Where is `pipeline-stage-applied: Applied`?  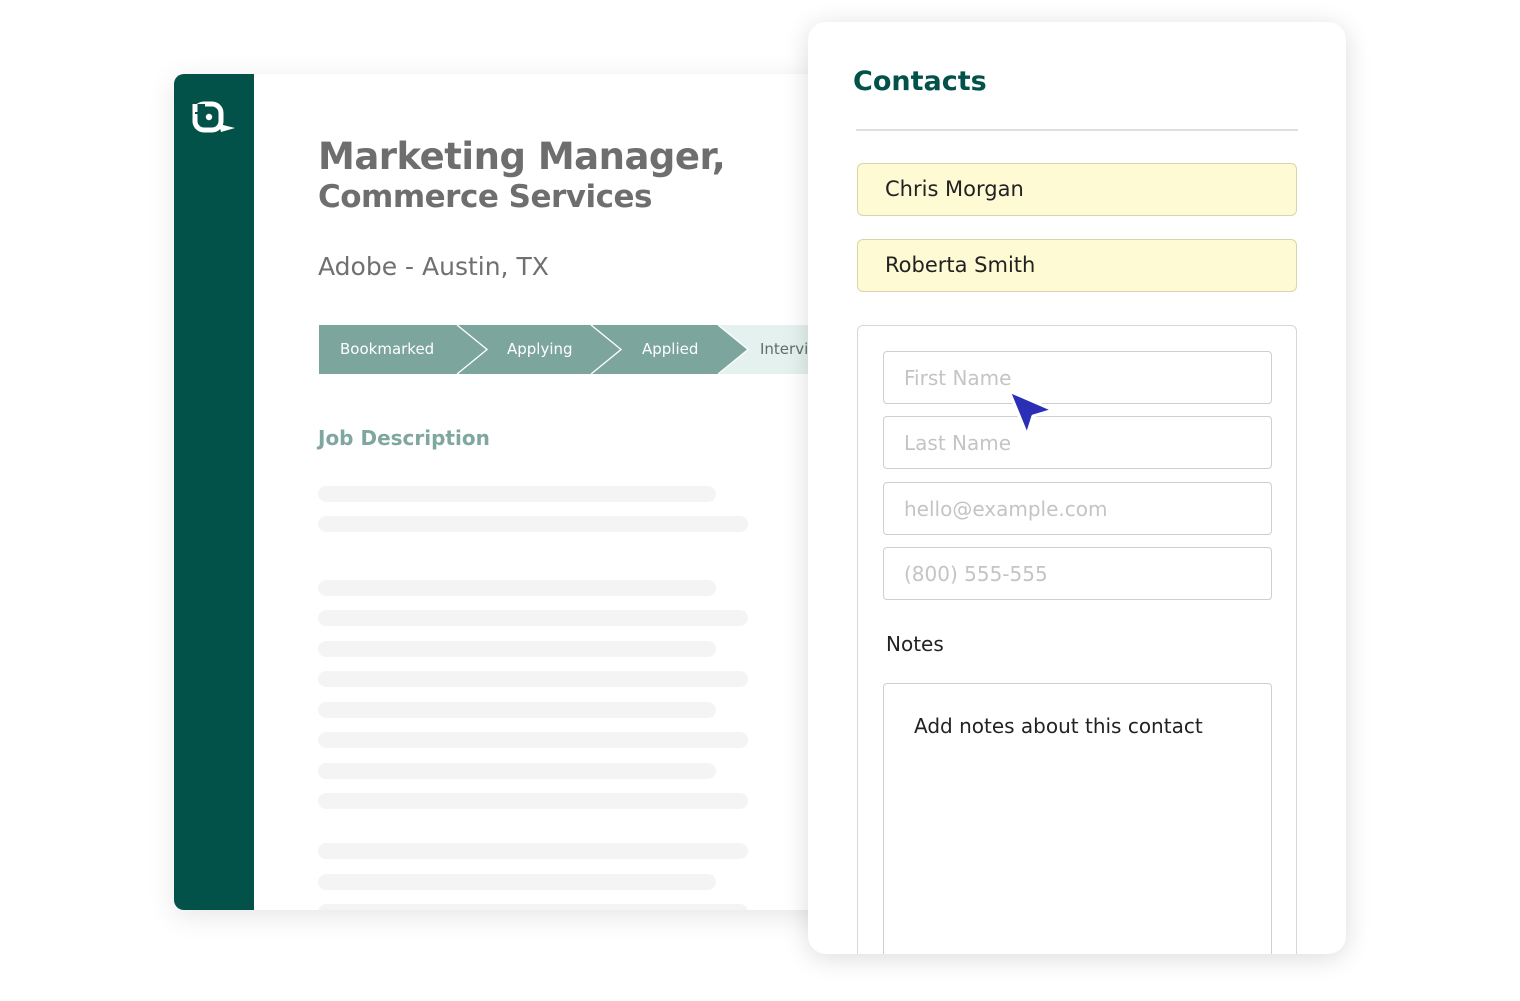
pipeline-stage-applied: Applied is located at coordinates (670, 349).